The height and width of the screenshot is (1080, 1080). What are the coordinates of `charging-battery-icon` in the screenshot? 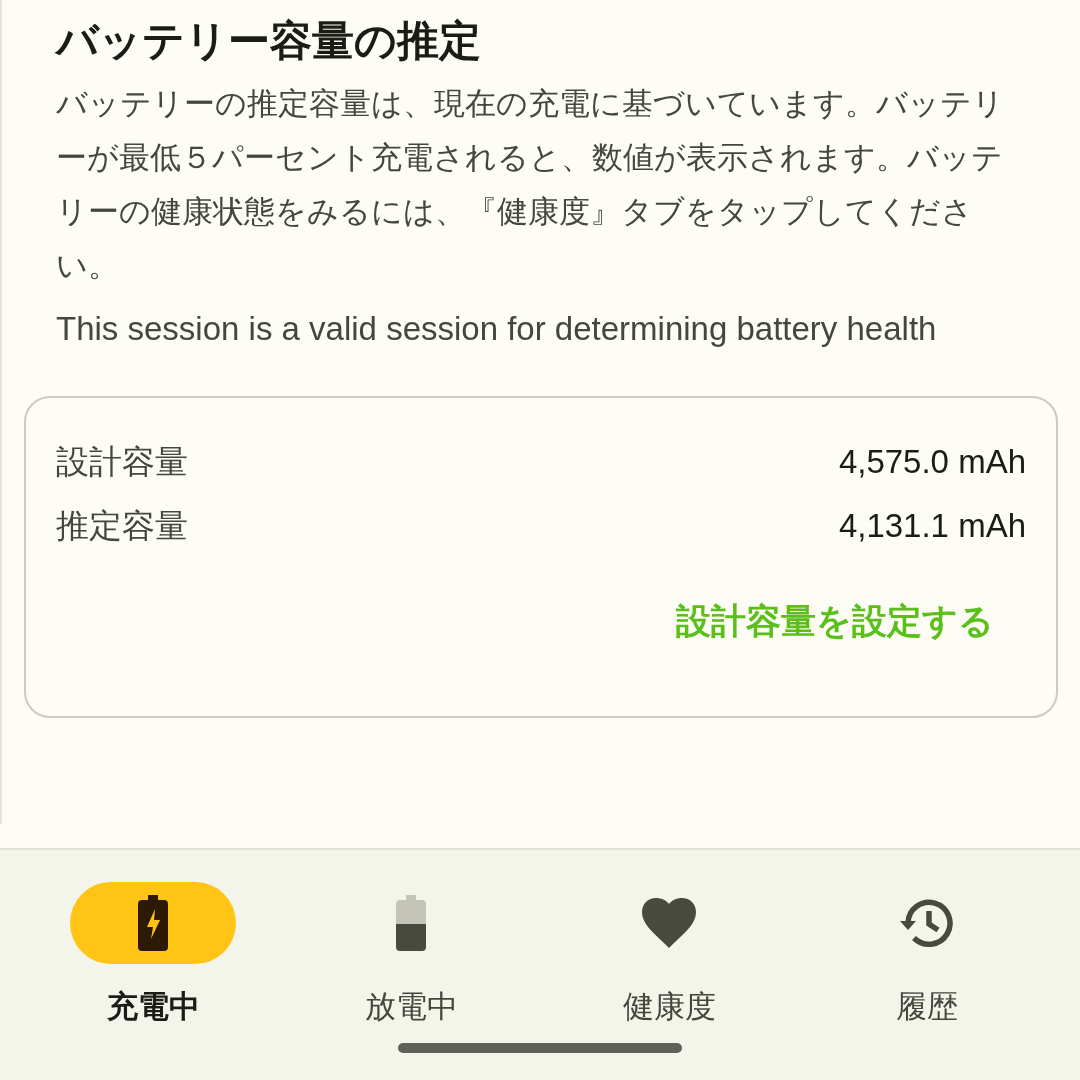 It's located at (153, 923).